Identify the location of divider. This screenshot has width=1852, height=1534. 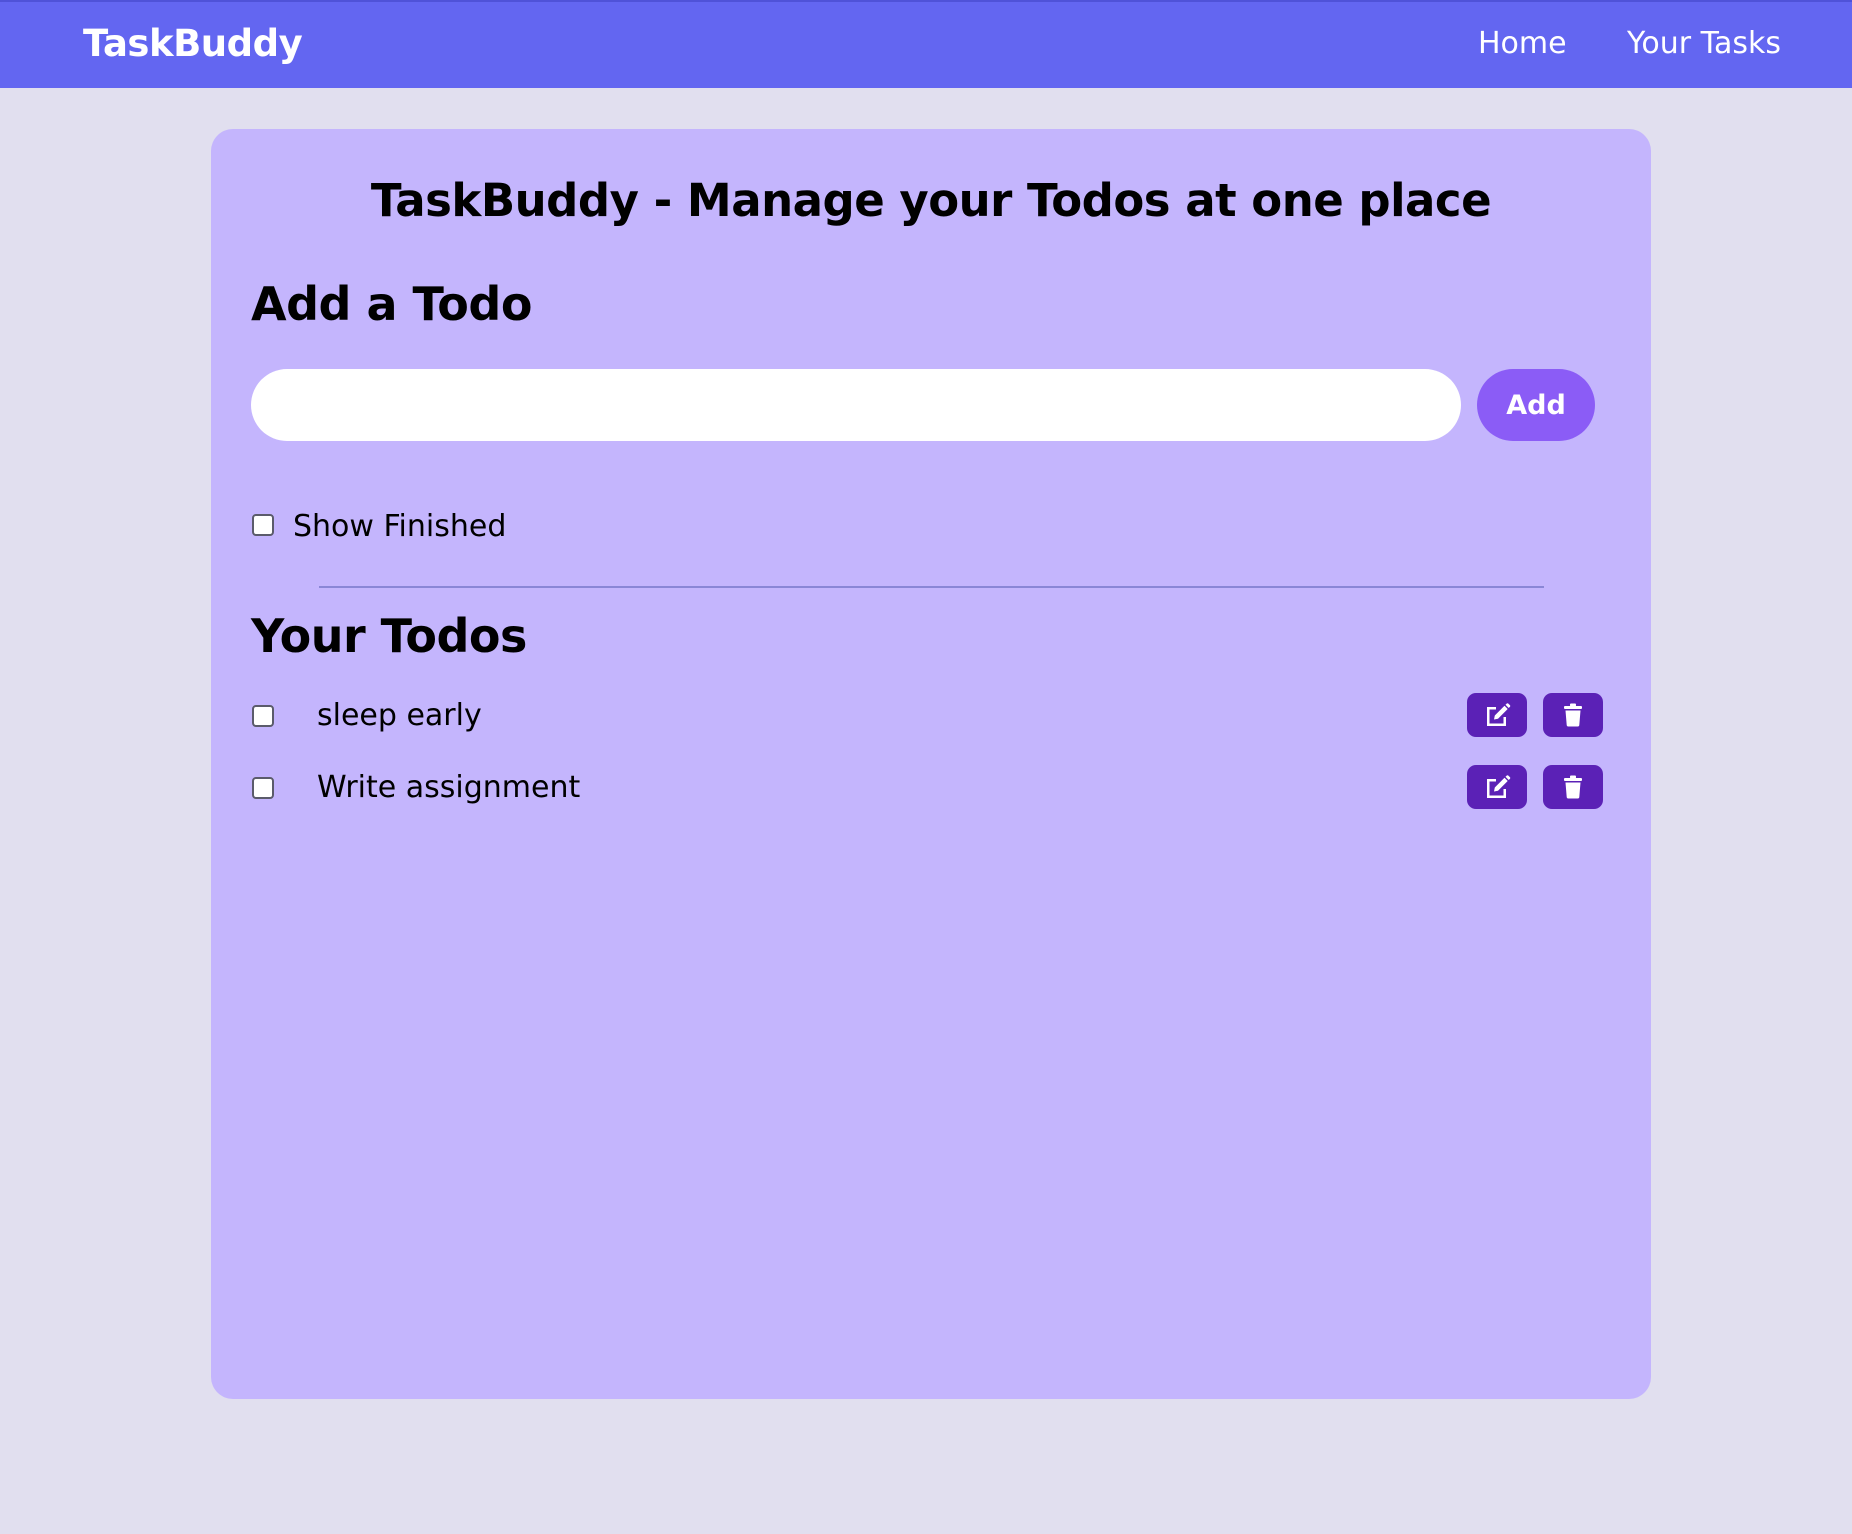
(931, 587).